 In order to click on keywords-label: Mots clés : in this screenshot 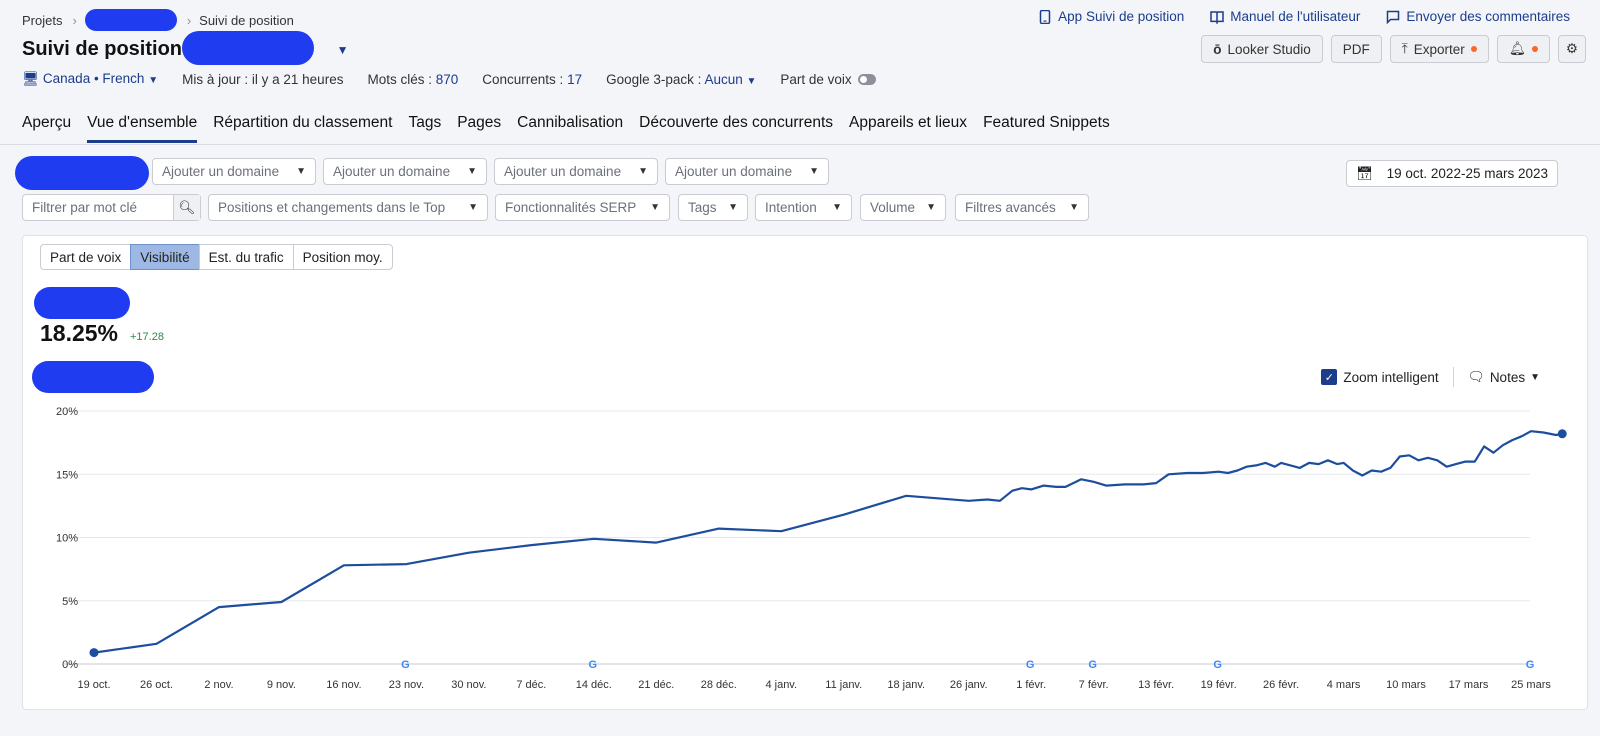, I will do `click(399, 79)`.